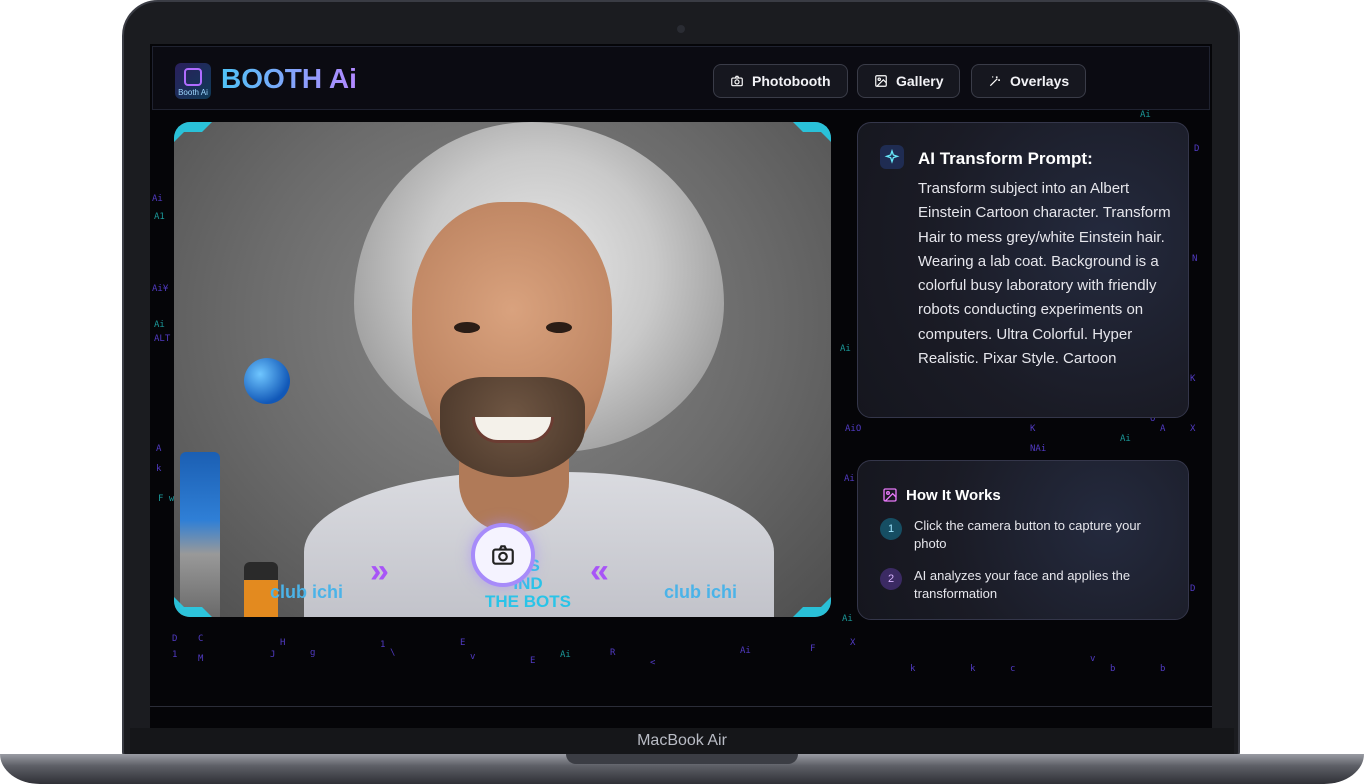 Image resolution: width=1364 pixels, height=784 pixels. What do you see at coordinates (599, 571) in the screenshot?
I see `chevron-left-icon: «` at bounding box center [599, 571].